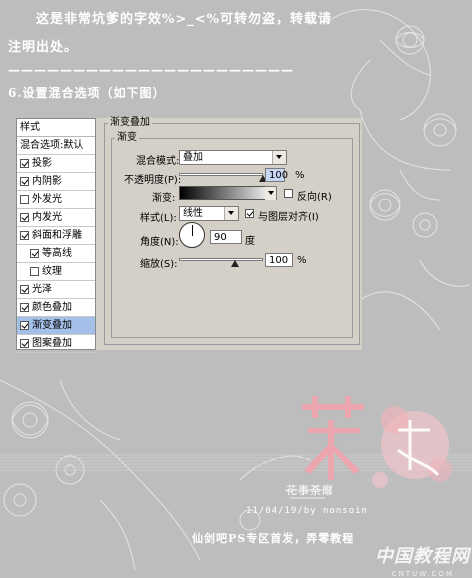  Describe the element at coordinates (52, 343) in the screenshot. I see `style-item-label: 图案叠加` at that location.